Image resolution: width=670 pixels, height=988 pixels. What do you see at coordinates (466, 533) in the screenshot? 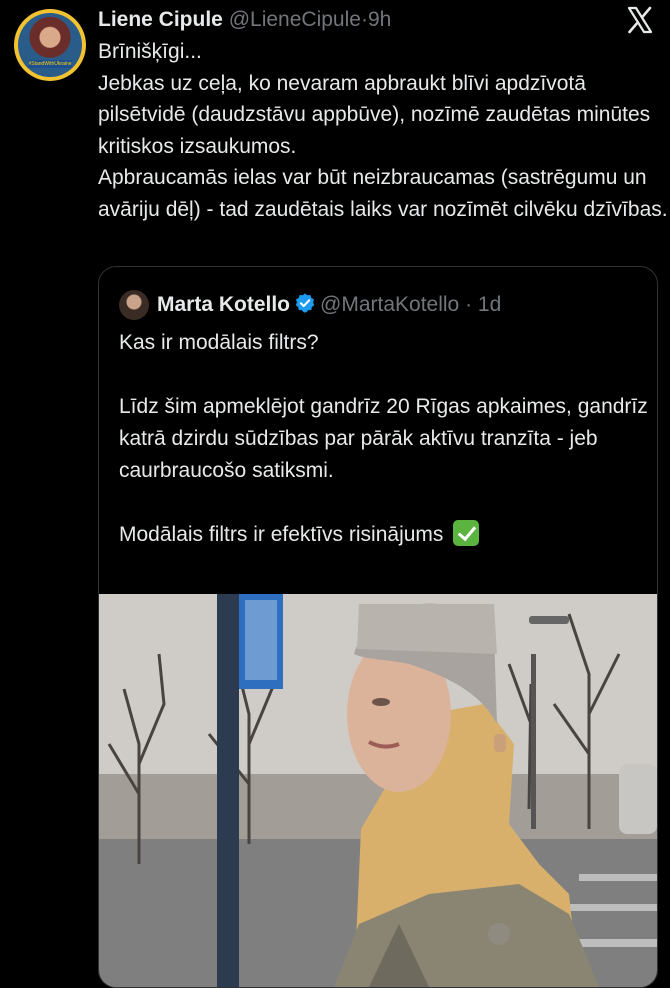
I see `check-mark-emoji-icon` at bounding box center [466, 533].